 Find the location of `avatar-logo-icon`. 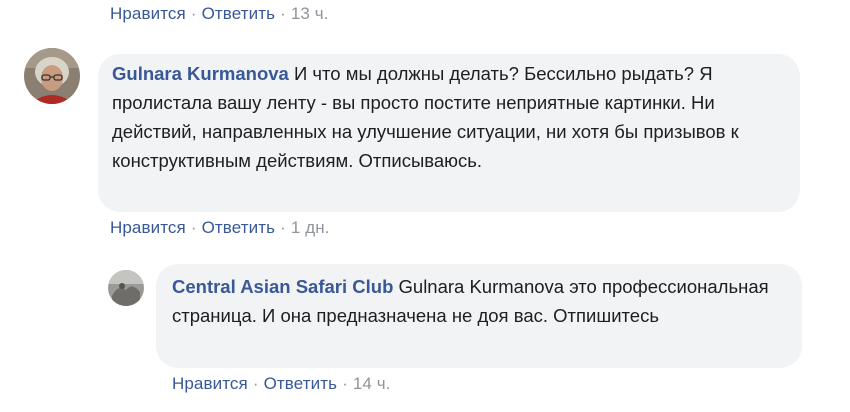

avatar-logo-icon is located at coordinates (126, 288).